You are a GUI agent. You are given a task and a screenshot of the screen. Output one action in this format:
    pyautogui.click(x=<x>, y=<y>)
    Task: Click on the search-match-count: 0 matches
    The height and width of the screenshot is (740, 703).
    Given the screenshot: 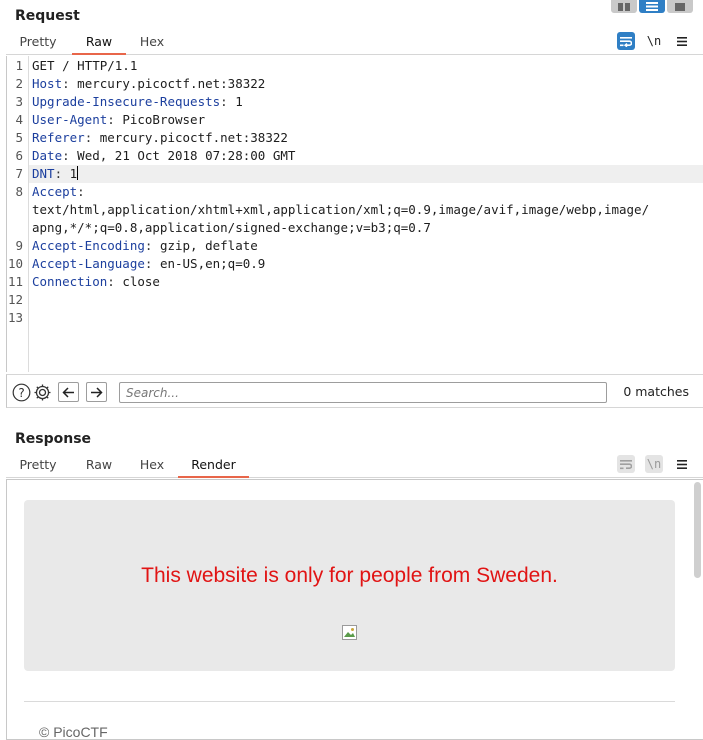 What is the action you would take?
    pyautogui.click(x=656, y=391)
    